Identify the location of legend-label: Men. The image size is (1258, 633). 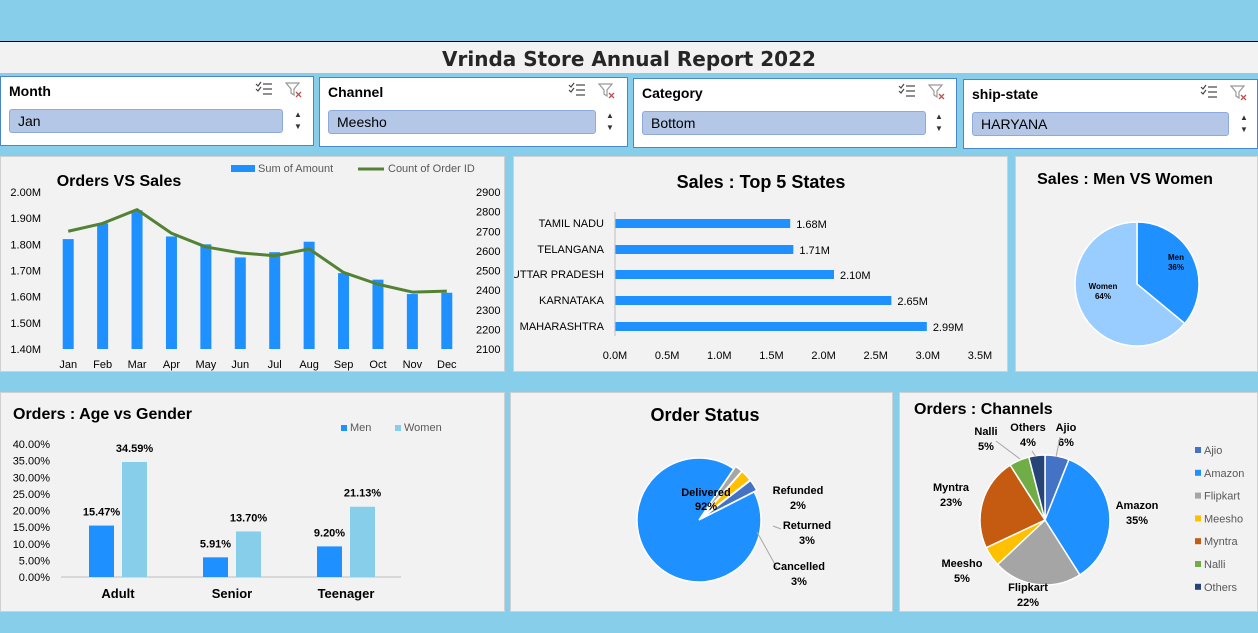
(360, 428).